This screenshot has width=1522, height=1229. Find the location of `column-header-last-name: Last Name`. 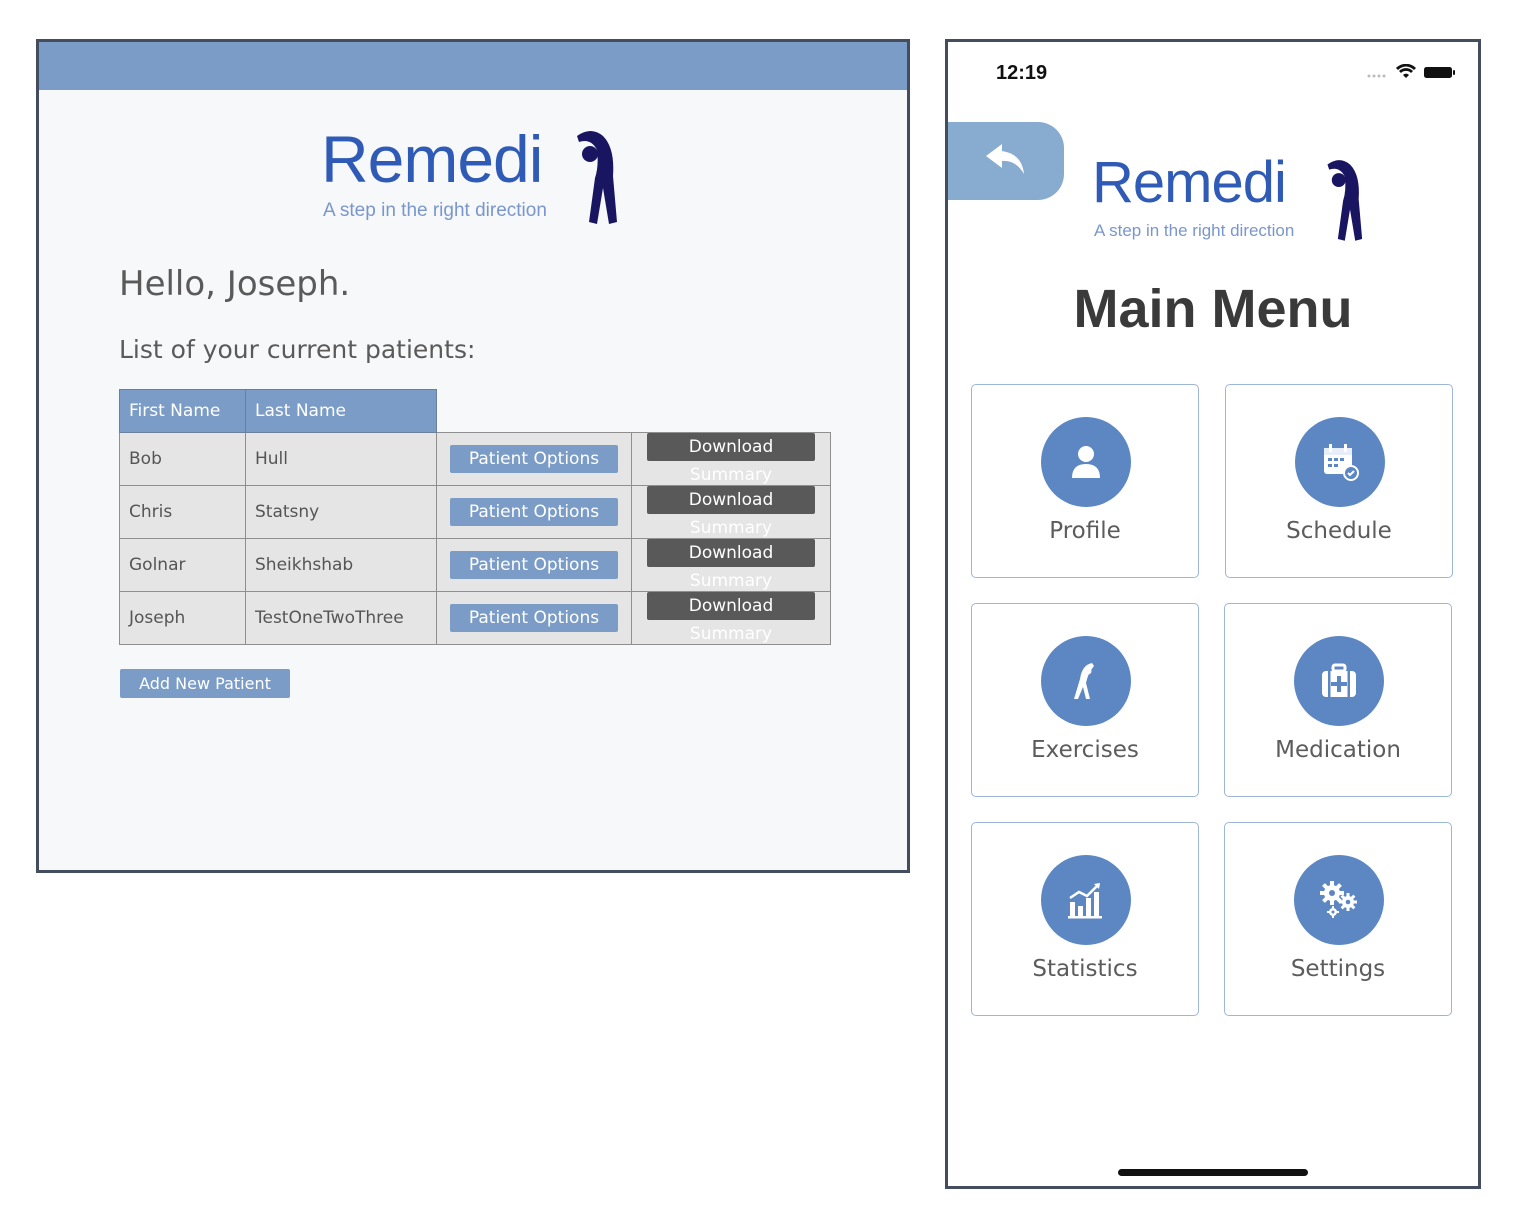

column-header-last-name: Last Name is located at coordinates (341, 411).